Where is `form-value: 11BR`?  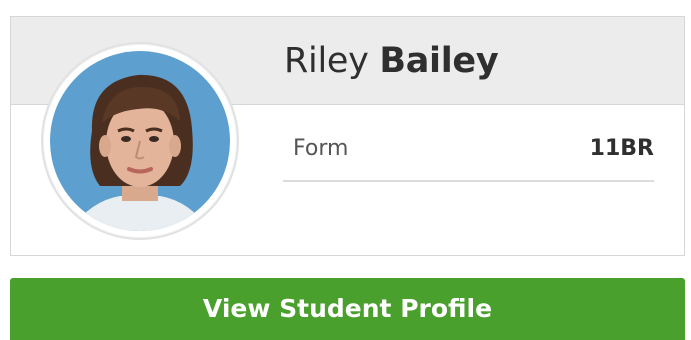
form-value: 11BR is located at coordinates (621, 148).